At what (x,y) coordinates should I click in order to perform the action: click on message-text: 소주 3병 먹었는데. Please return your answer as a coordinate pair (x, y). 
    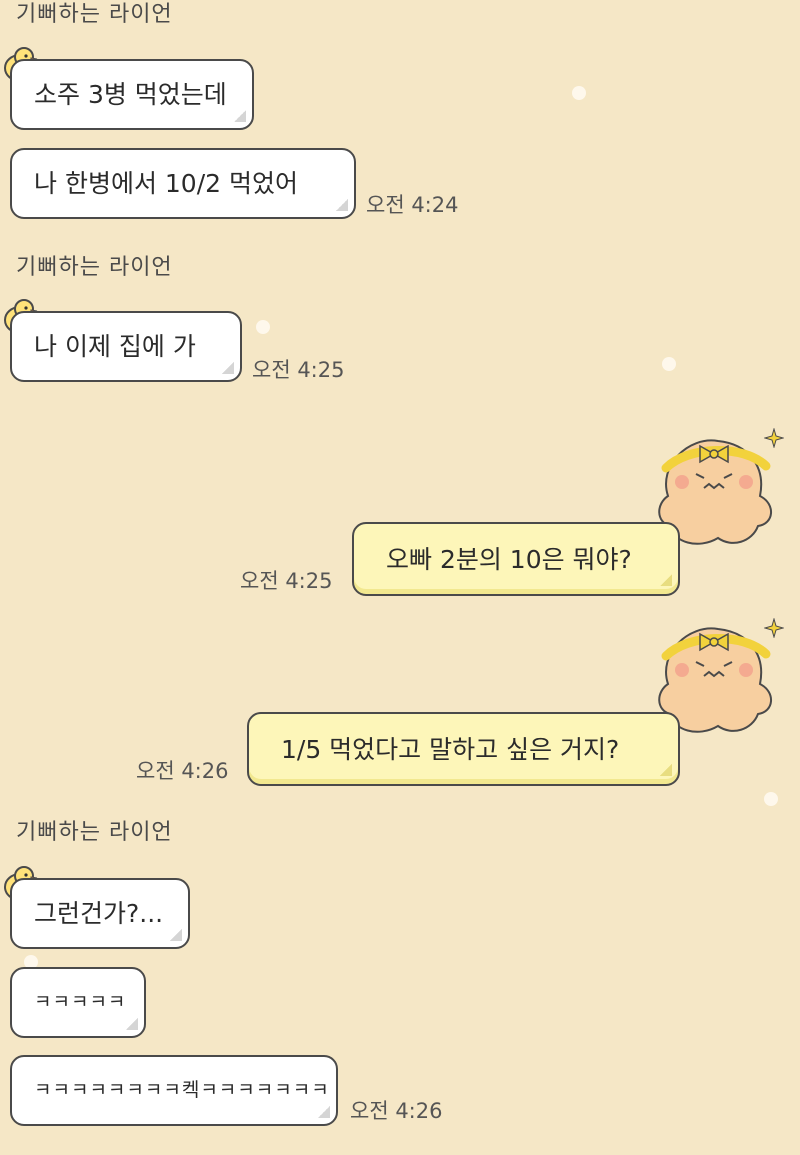
    Looking at the image, I should click on (130, 94).